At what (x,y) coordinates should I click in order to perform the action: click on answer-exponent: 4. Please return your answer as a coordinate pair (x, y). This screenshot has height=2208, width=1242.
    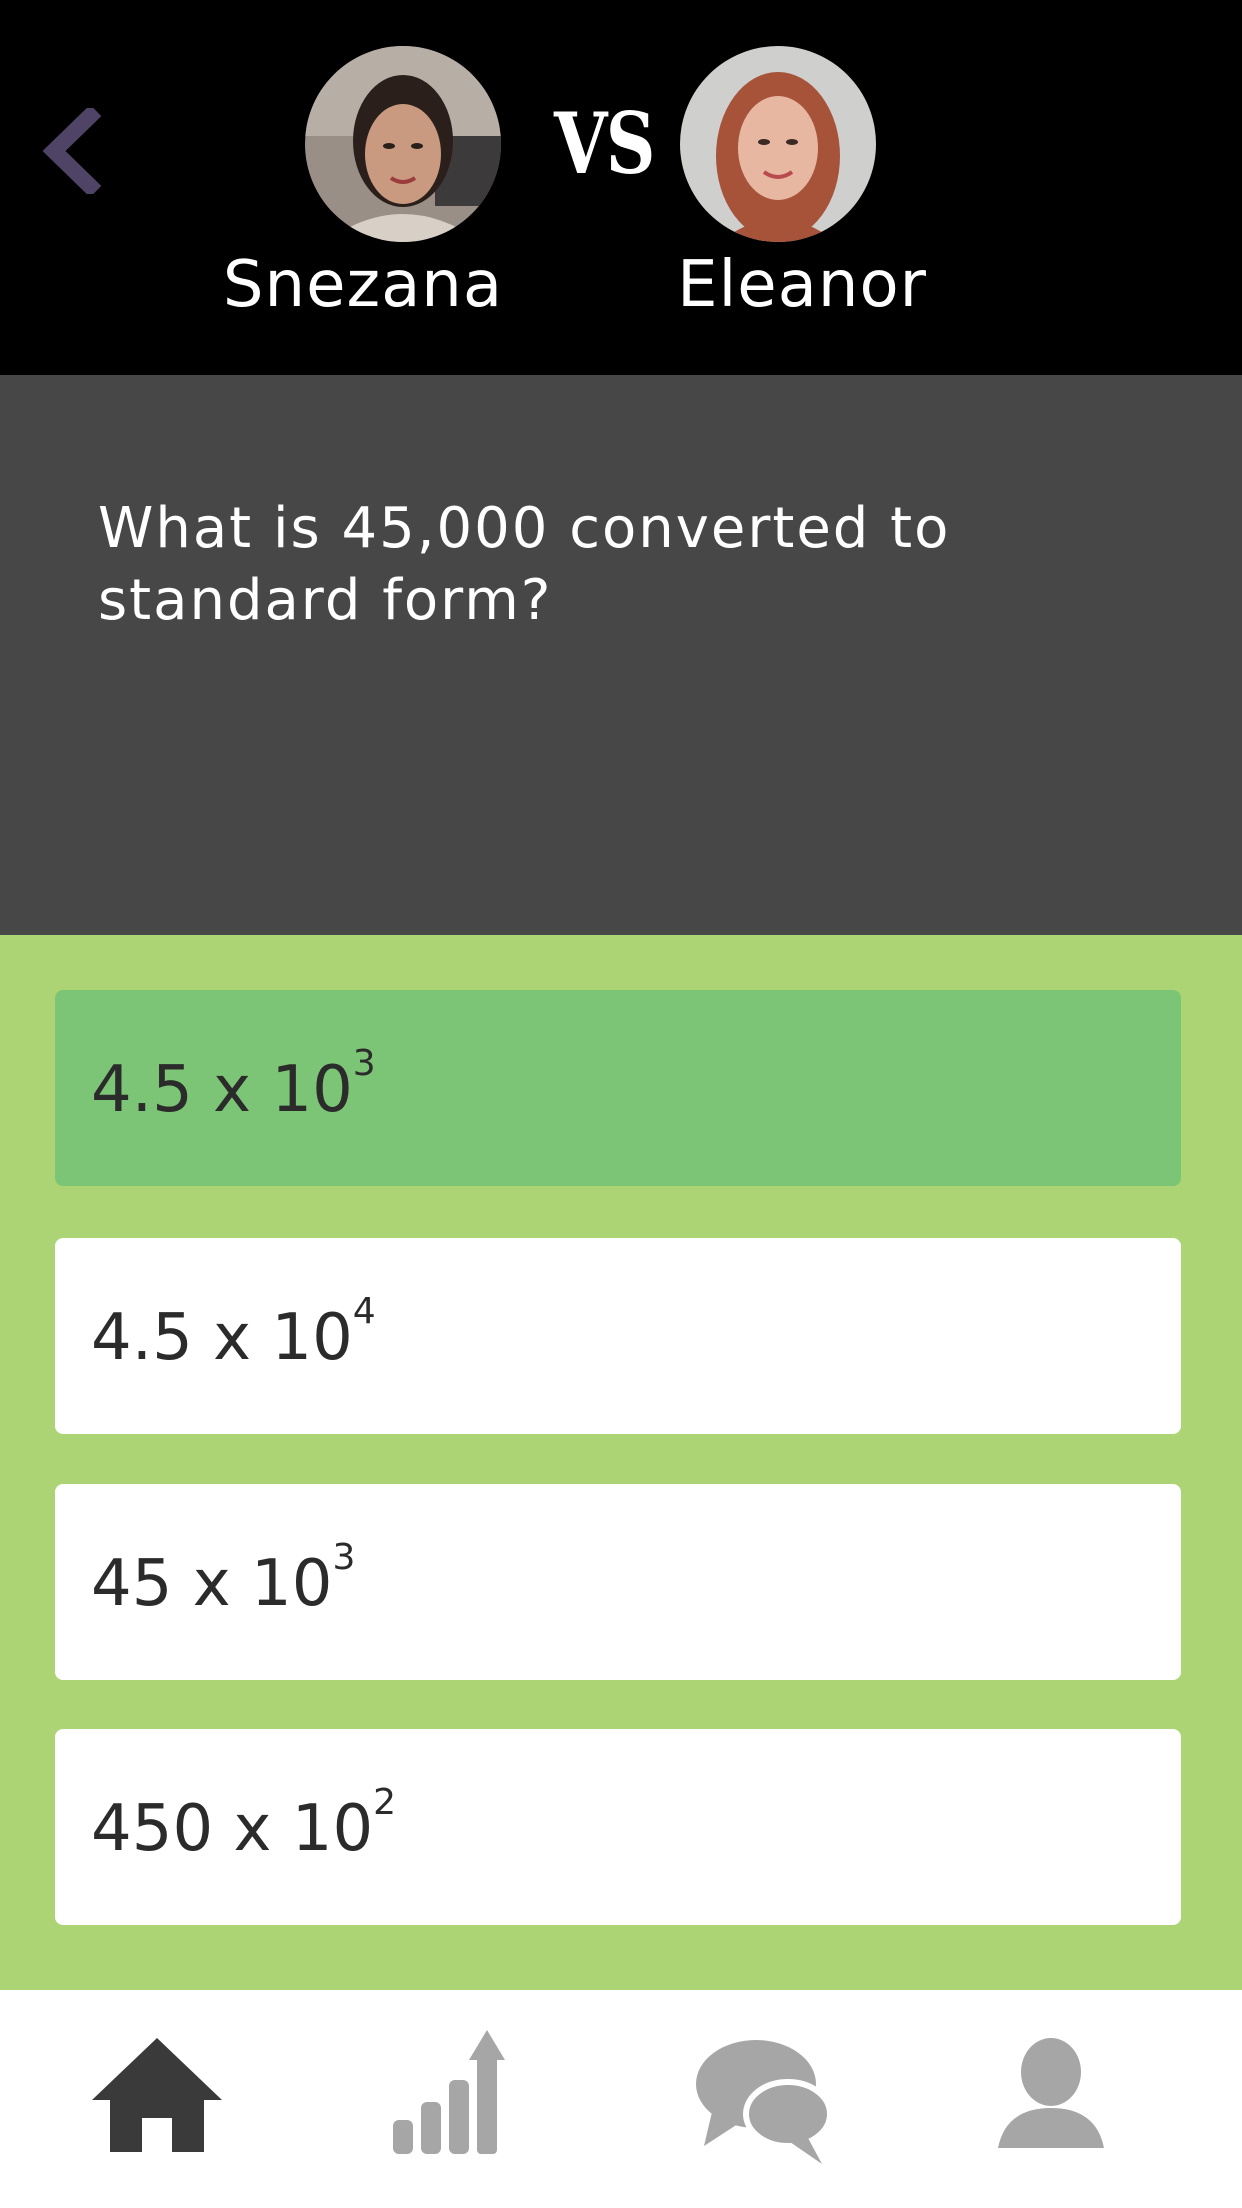
    Looking at the image, I should click on (364, 1311).